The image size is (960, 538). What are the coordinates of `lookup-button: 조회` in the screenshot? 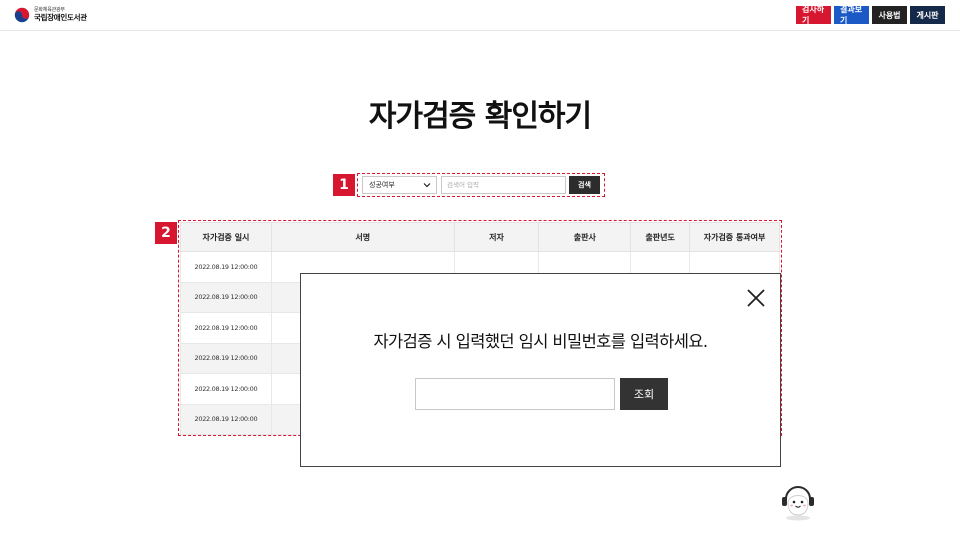 It's located at (644, 394).